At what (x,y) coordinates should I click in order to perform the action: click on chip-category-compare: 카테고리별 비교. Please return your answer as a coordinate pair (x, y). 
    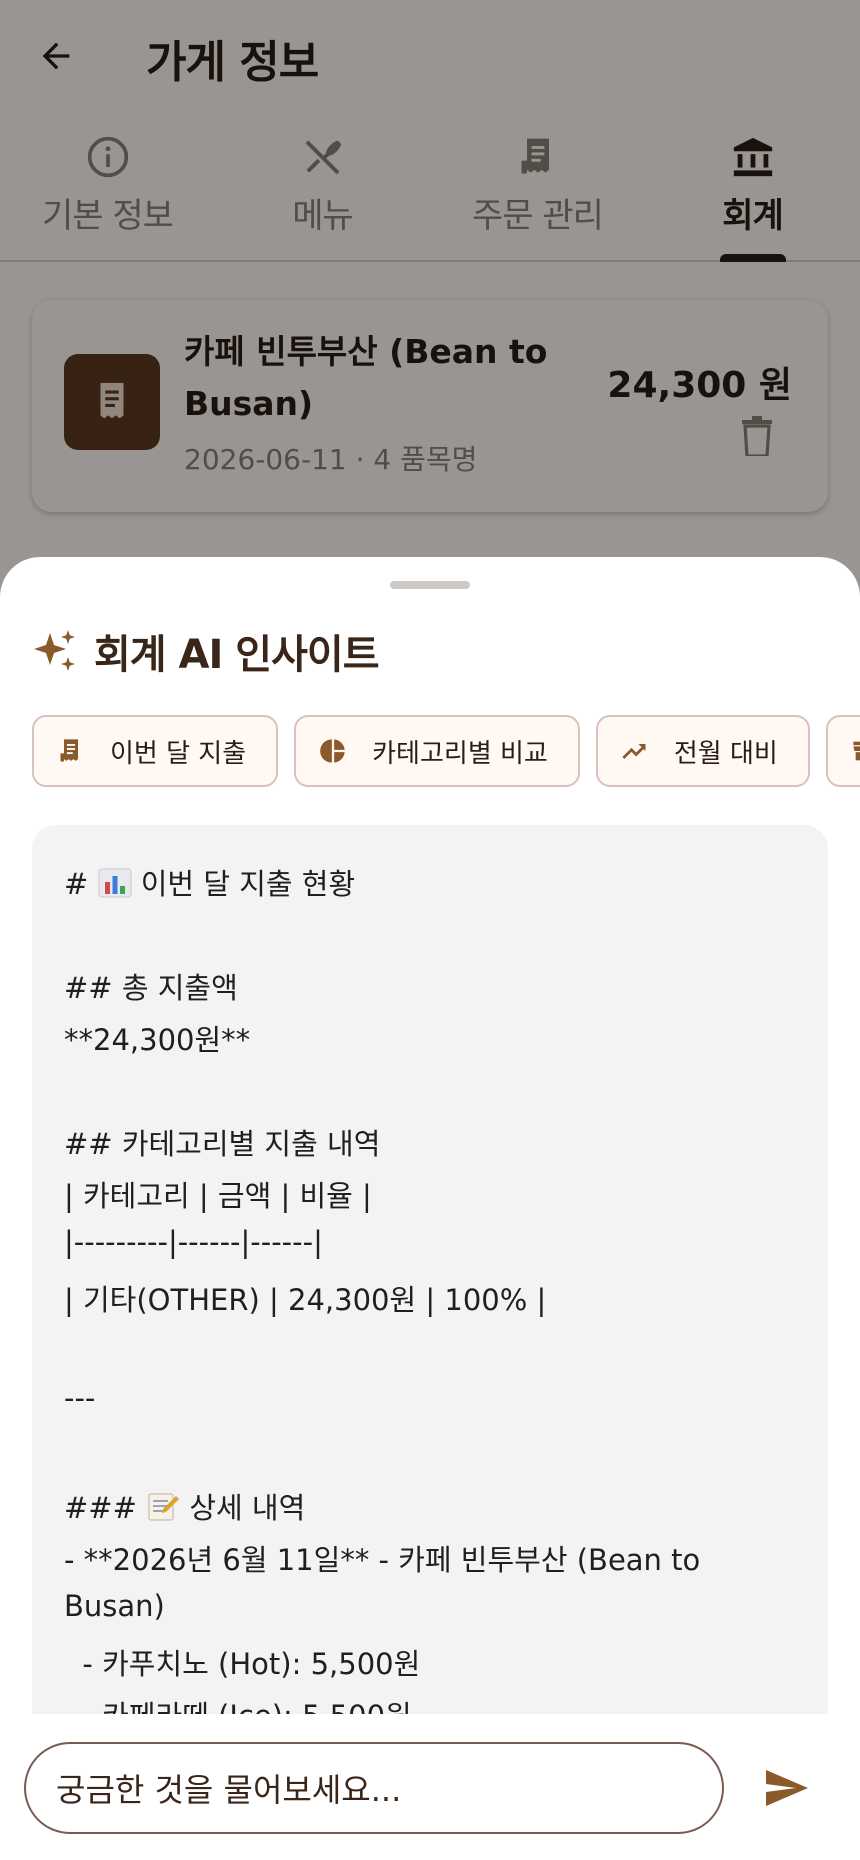
    Looking at the image, I should click on (437, 751).